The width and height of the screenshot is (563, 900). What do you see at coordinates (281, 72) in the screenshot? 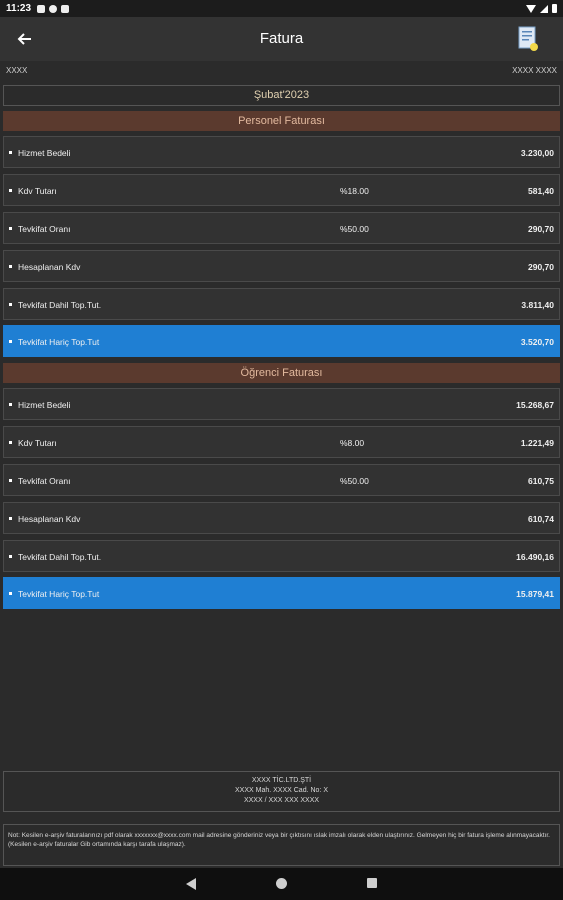
I see `account-info: XXXX XXXX XXXX` at bounding box center [281, 72].